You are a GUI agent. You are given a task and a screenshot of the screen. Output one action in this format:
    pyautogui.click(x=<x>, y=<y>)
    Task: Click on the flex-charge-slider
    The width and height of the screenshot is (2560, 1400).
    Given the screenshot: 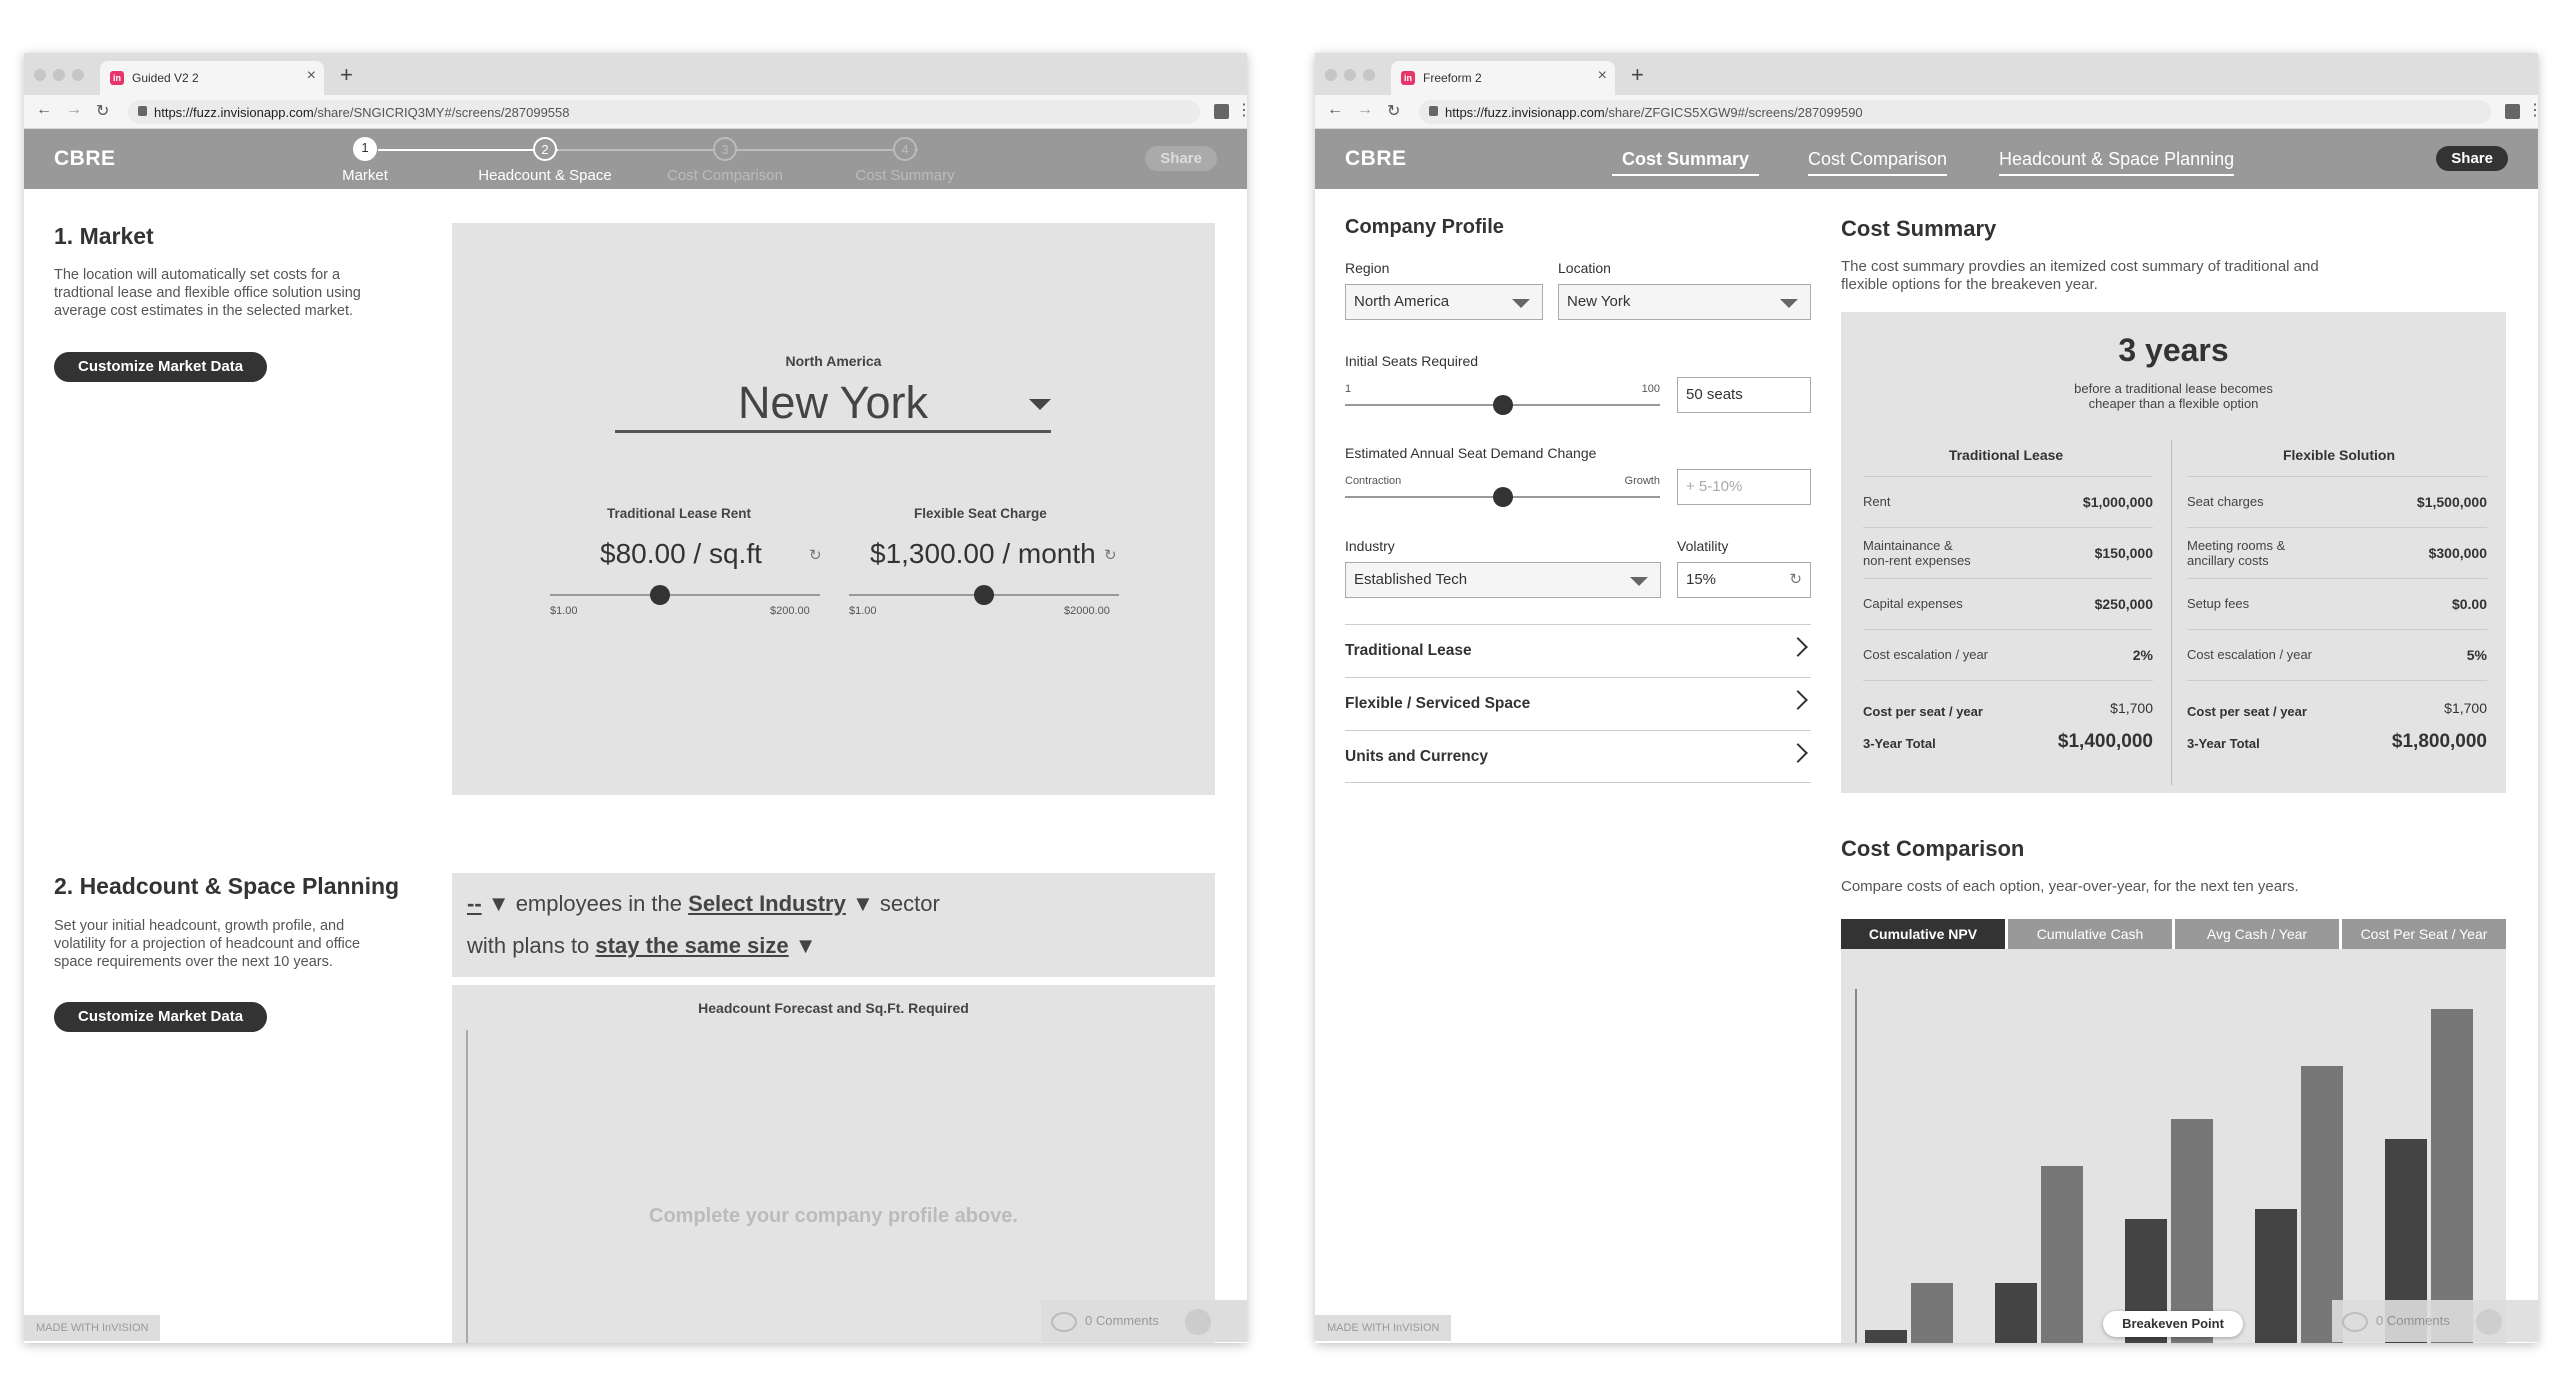 What is the action you would take?
    pyautogui.click(x=984, y=595)
    